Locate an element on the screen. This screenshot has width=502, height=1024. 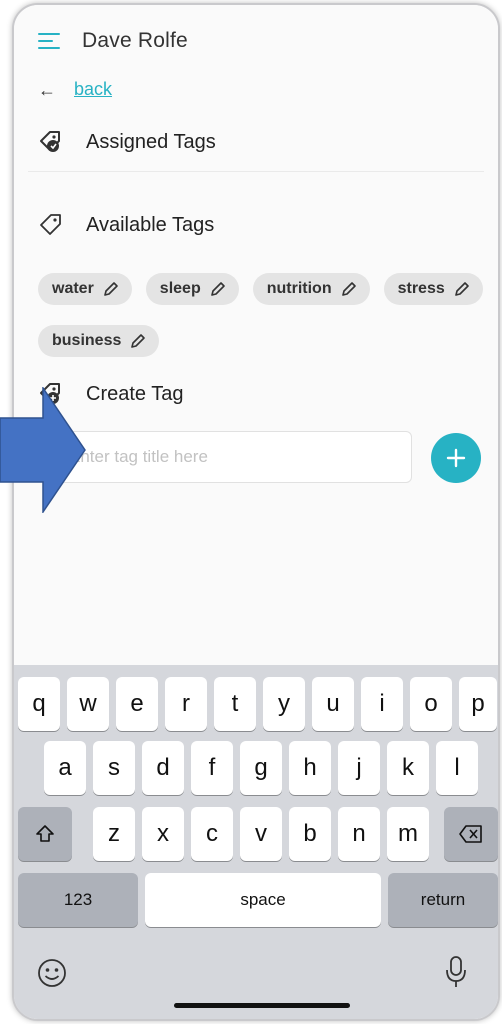
tag-chip: water is located at coordinates (85, 289).